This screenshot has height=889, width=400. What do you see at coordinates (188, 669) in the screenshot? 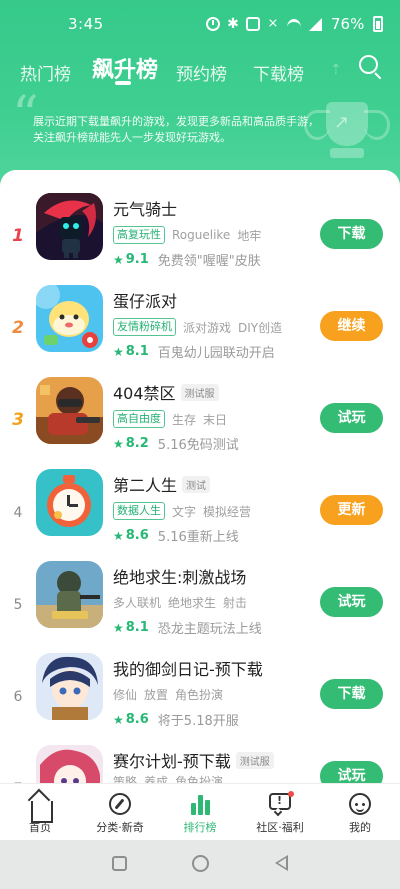
I see `game-title: 我的御剑日记-预下载` at bounding box center [188, 669].